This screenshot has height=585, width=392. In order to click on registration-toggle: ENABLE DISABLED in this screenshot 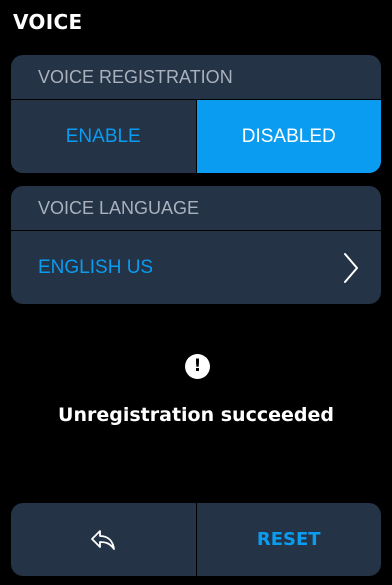, I will do `click(196, 136)`.